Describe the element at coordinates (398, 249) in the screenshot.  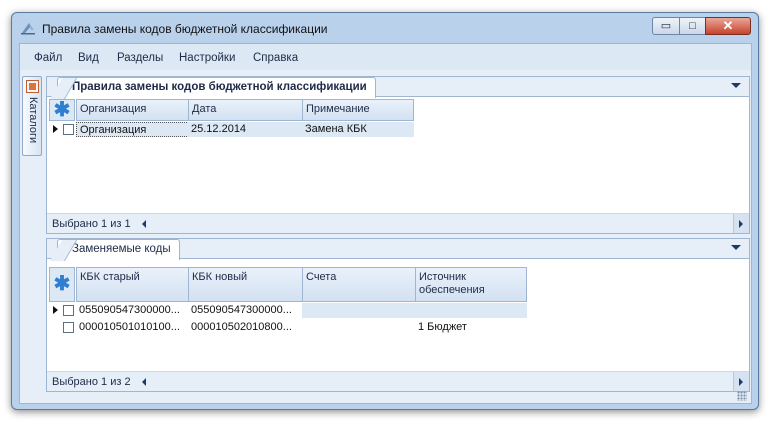
I see `codes-panel-header: Заменяемые коды` at that location.